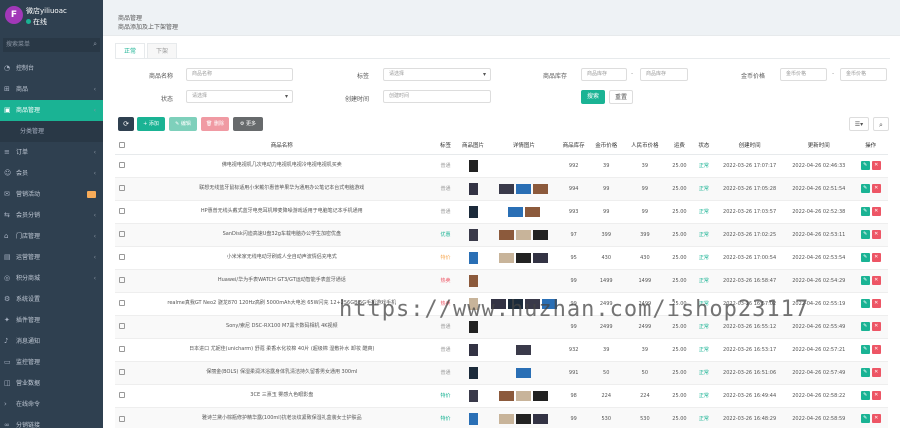  I want to click on filter-coin-max-input: 金币价格, so click(863, 74).